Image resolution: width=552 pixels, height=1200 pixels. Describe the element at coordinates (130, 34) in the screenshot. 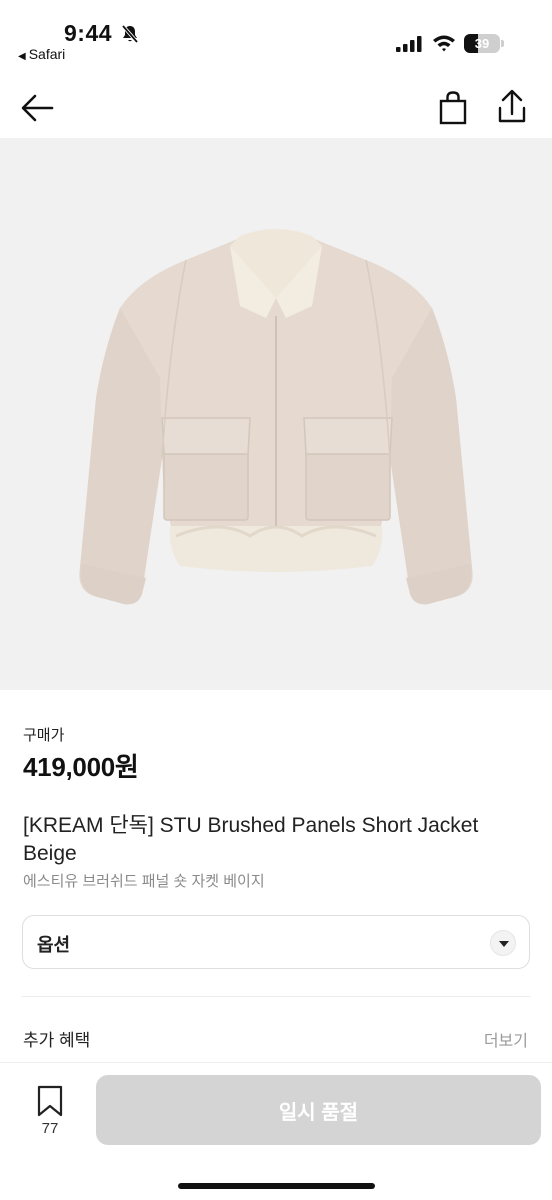

I see `bell-muted-icon` at that location.